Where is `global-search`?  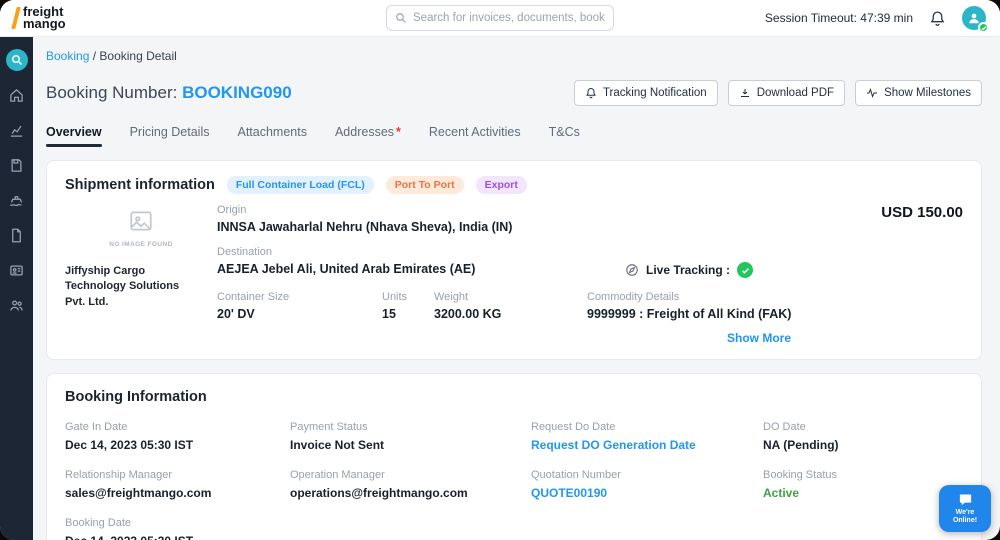 global-search is located at coordinates (500, 18).